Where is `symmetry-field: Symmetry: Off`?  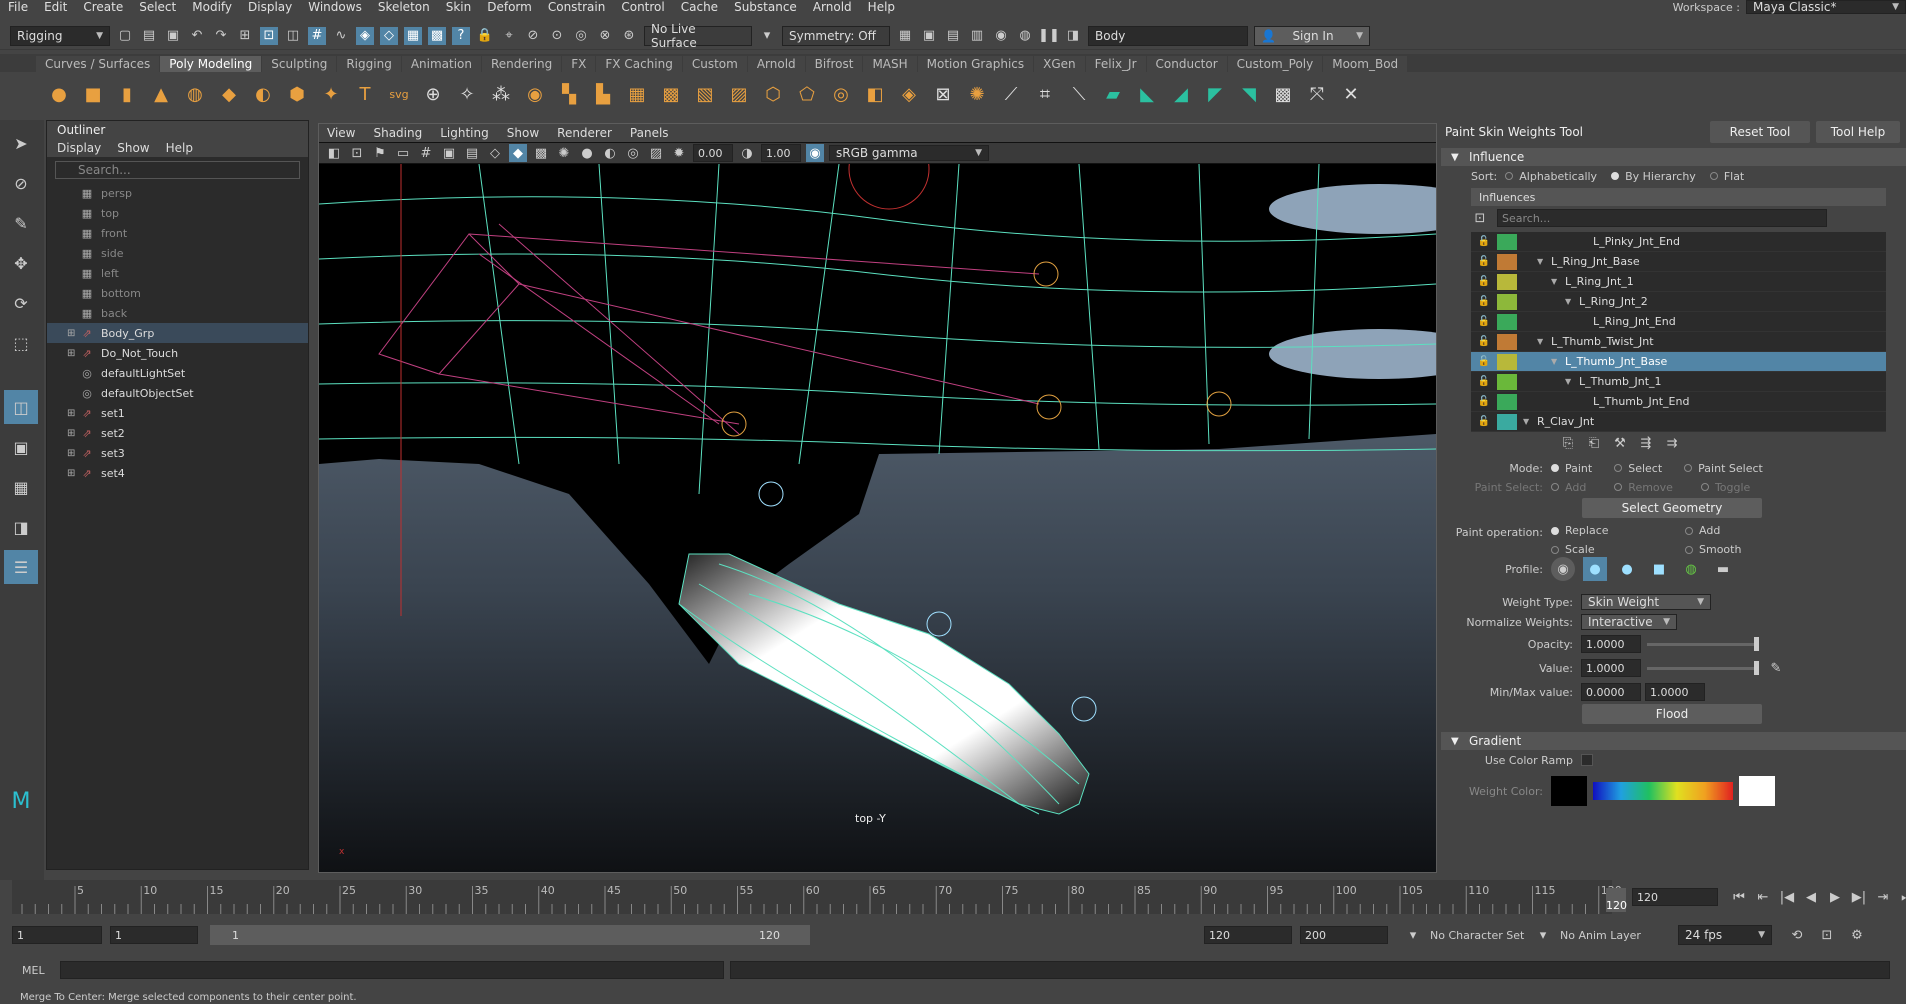
symmetry-field: Symmetry: Off is located at coordinates (836, 35).